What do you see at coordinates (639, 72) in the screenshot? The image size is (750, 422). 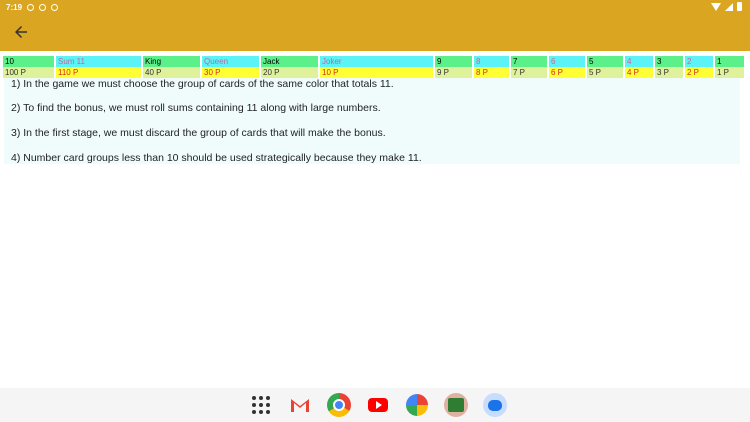 I see `points-cell: 4 P` at bounding box center [639, 72].